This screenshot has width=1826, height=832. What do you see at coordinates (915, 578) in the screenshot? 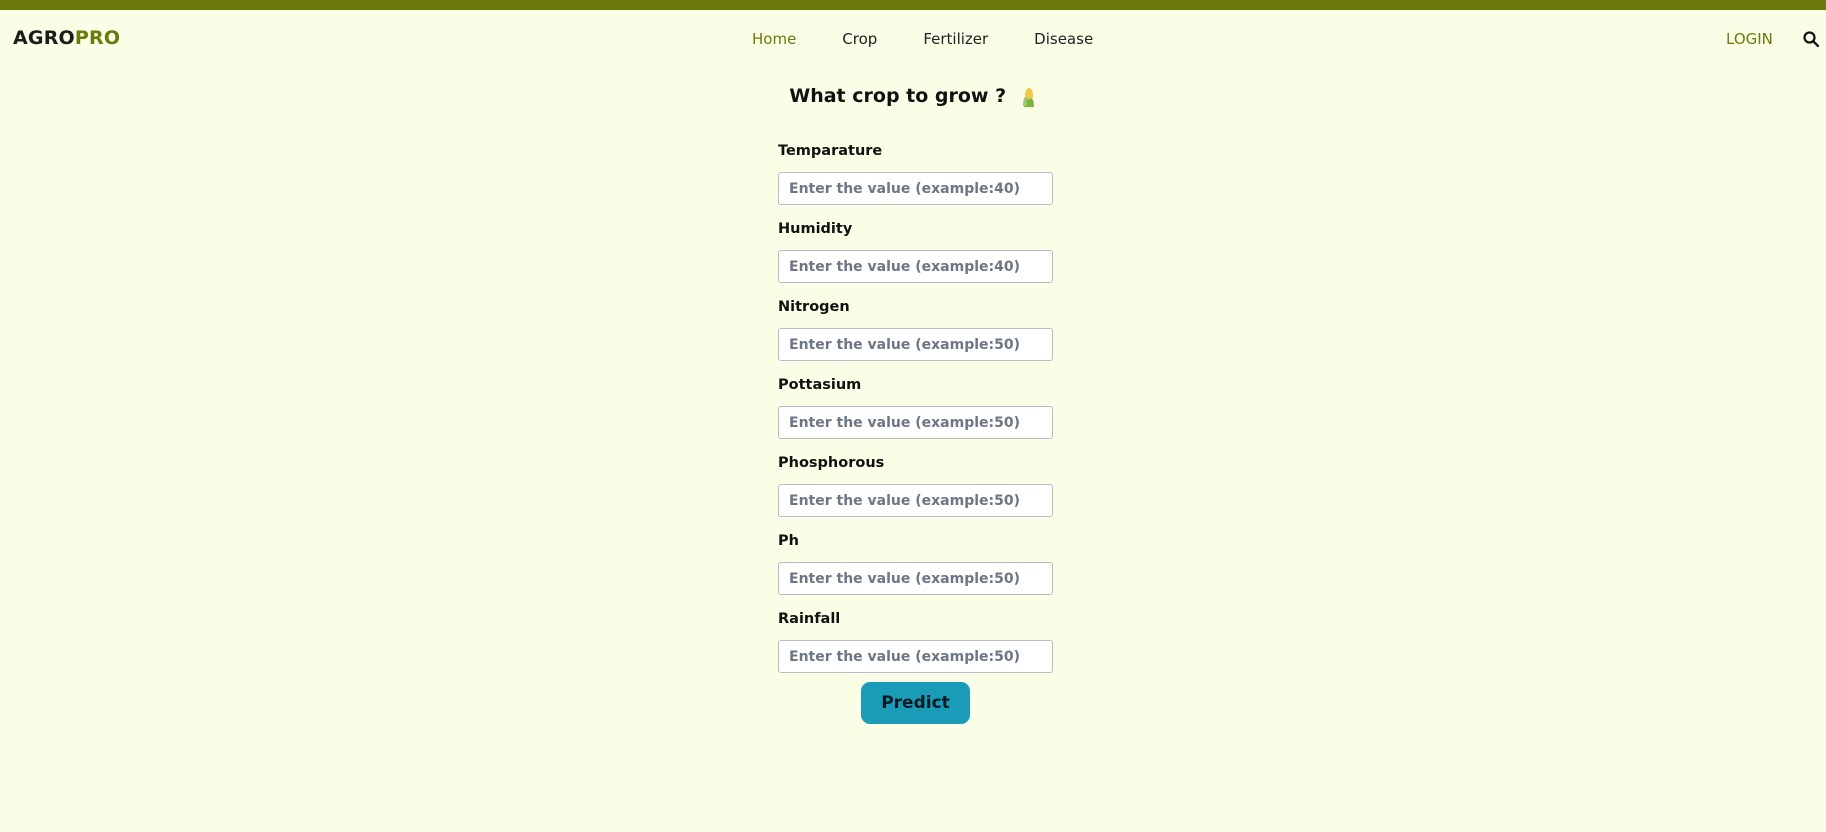
I see `ph-input` at bounding box center [915, 578].